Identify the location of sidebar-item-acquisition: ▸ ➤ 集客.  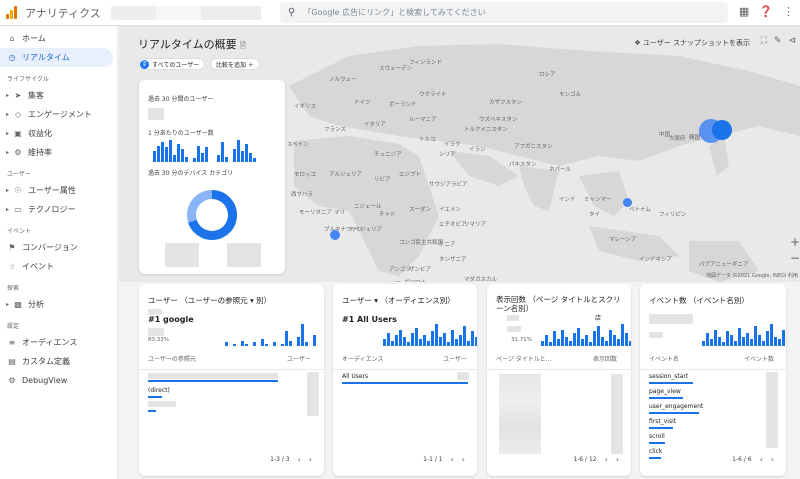
(58, 95).